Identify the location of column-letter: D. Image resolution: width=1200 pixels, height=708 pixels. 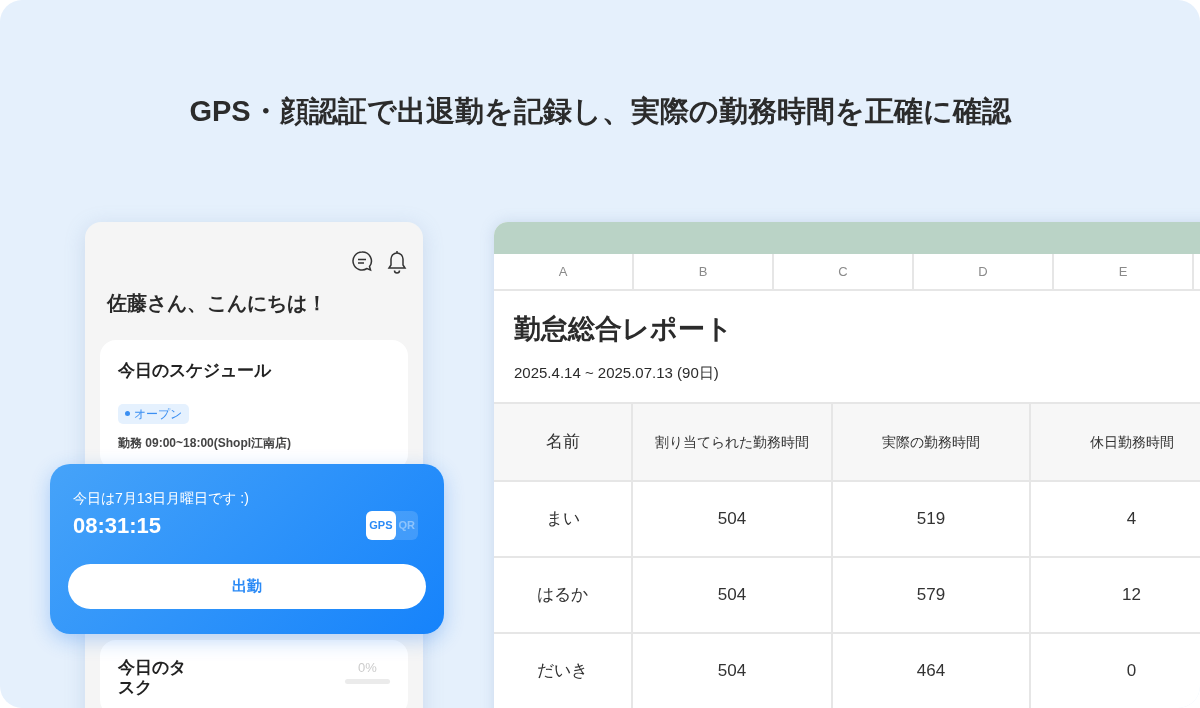
(984, 271).